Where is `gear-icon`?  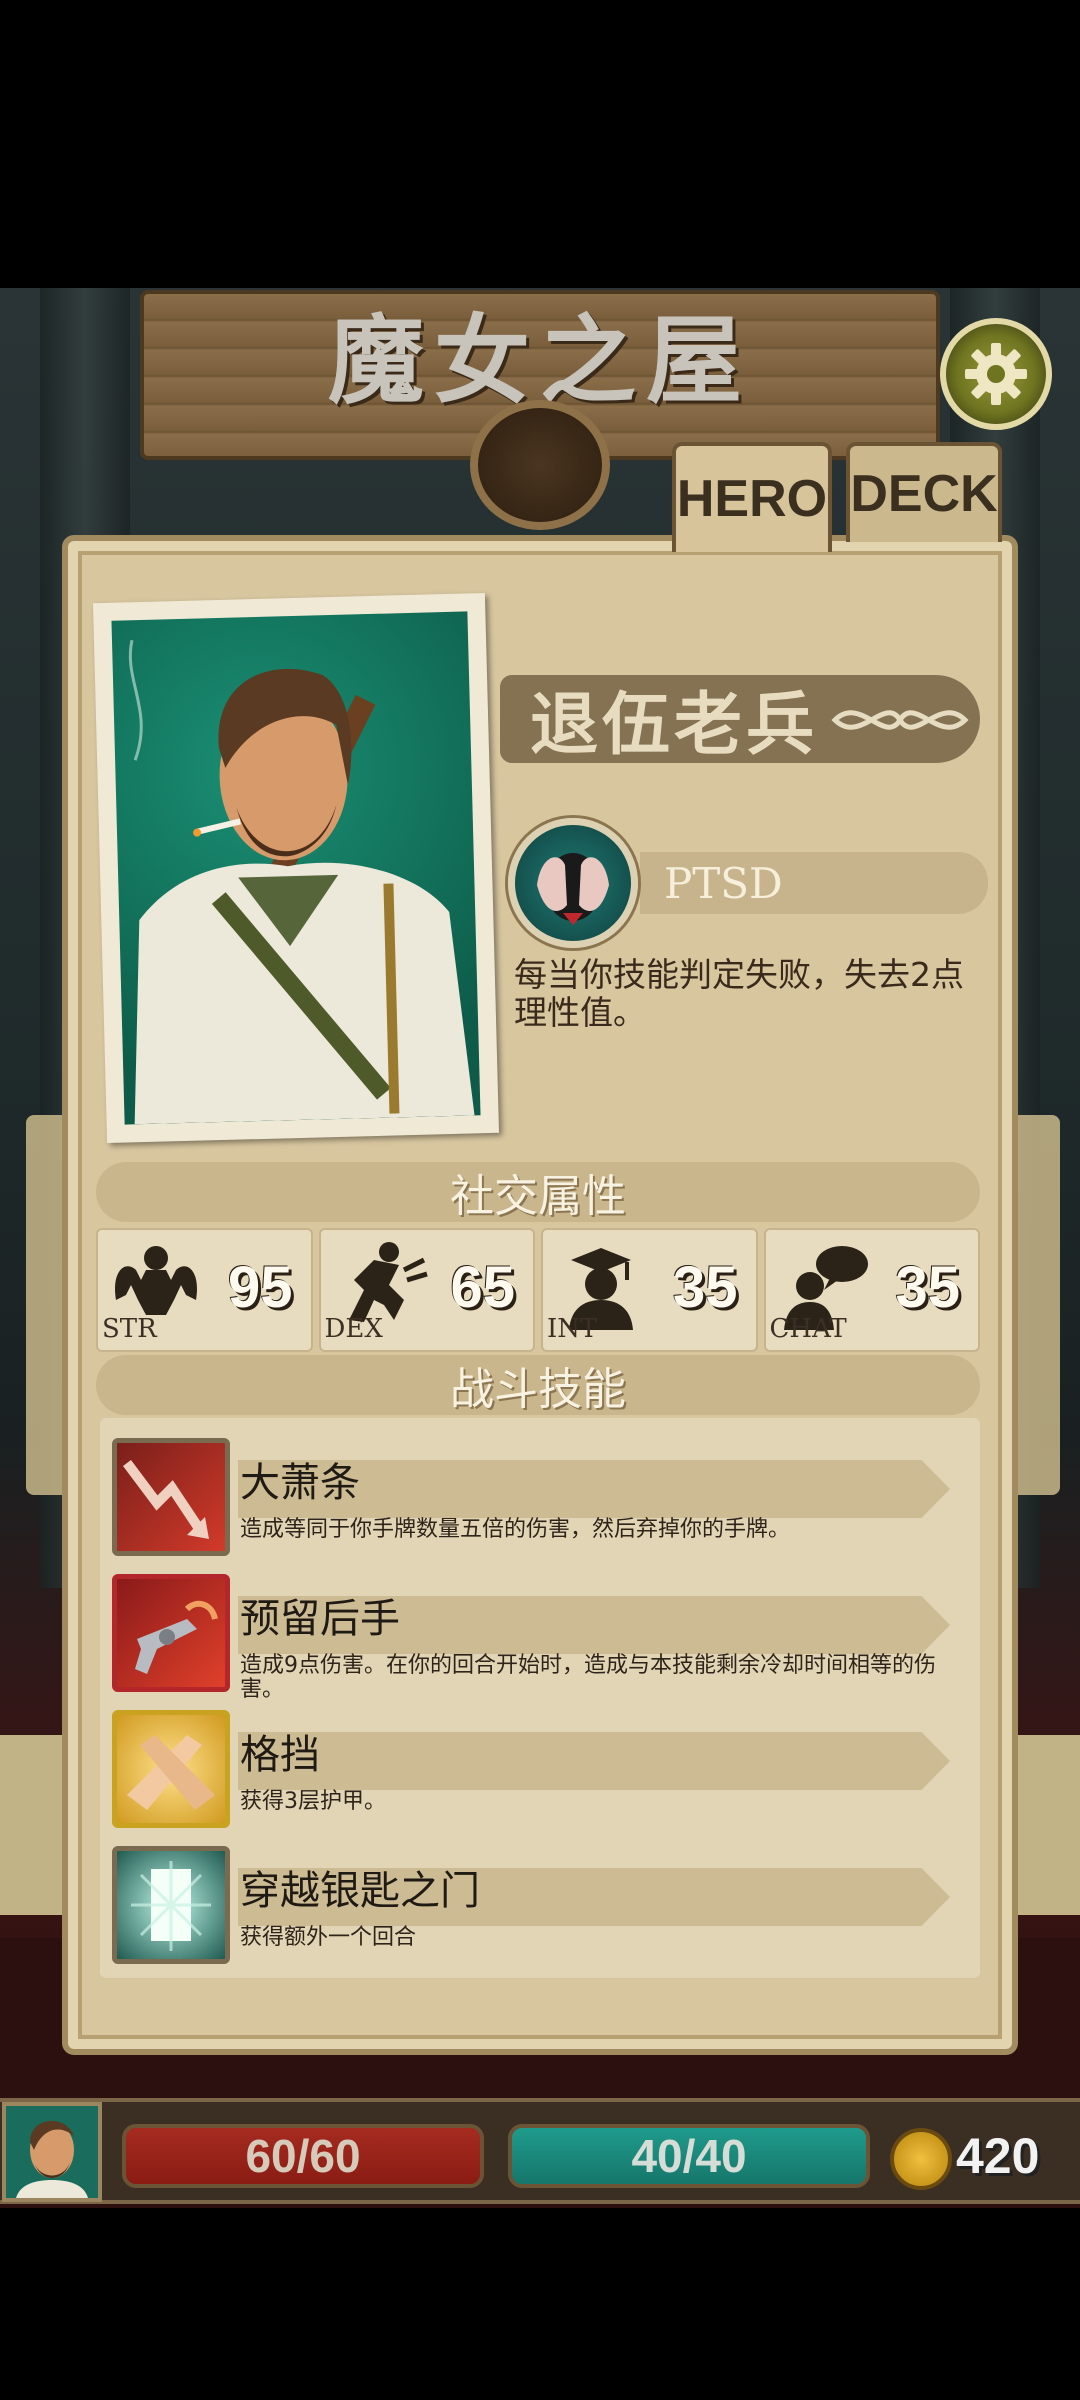
gear-icon is located at coordinates (996, 374).